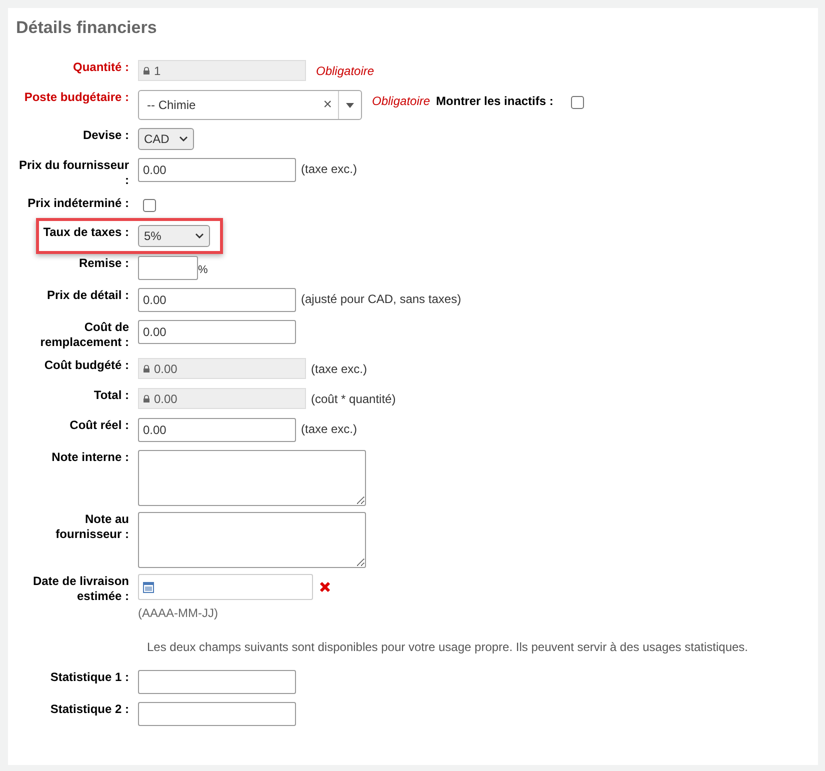 This screenshot has height=771, width=825. I want to click on inactive-label: Montrer les inactifs :, so click(495, 101).